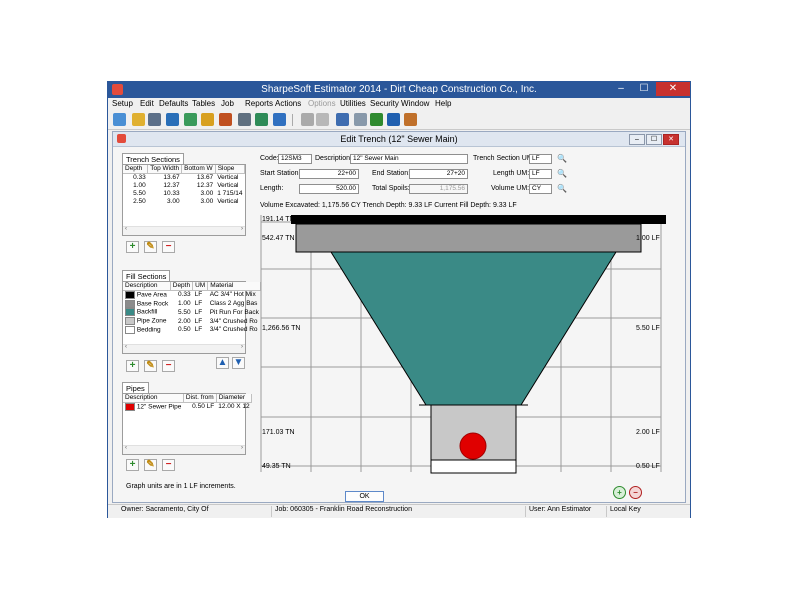  I want to click on list-icon, so click(154, 119).